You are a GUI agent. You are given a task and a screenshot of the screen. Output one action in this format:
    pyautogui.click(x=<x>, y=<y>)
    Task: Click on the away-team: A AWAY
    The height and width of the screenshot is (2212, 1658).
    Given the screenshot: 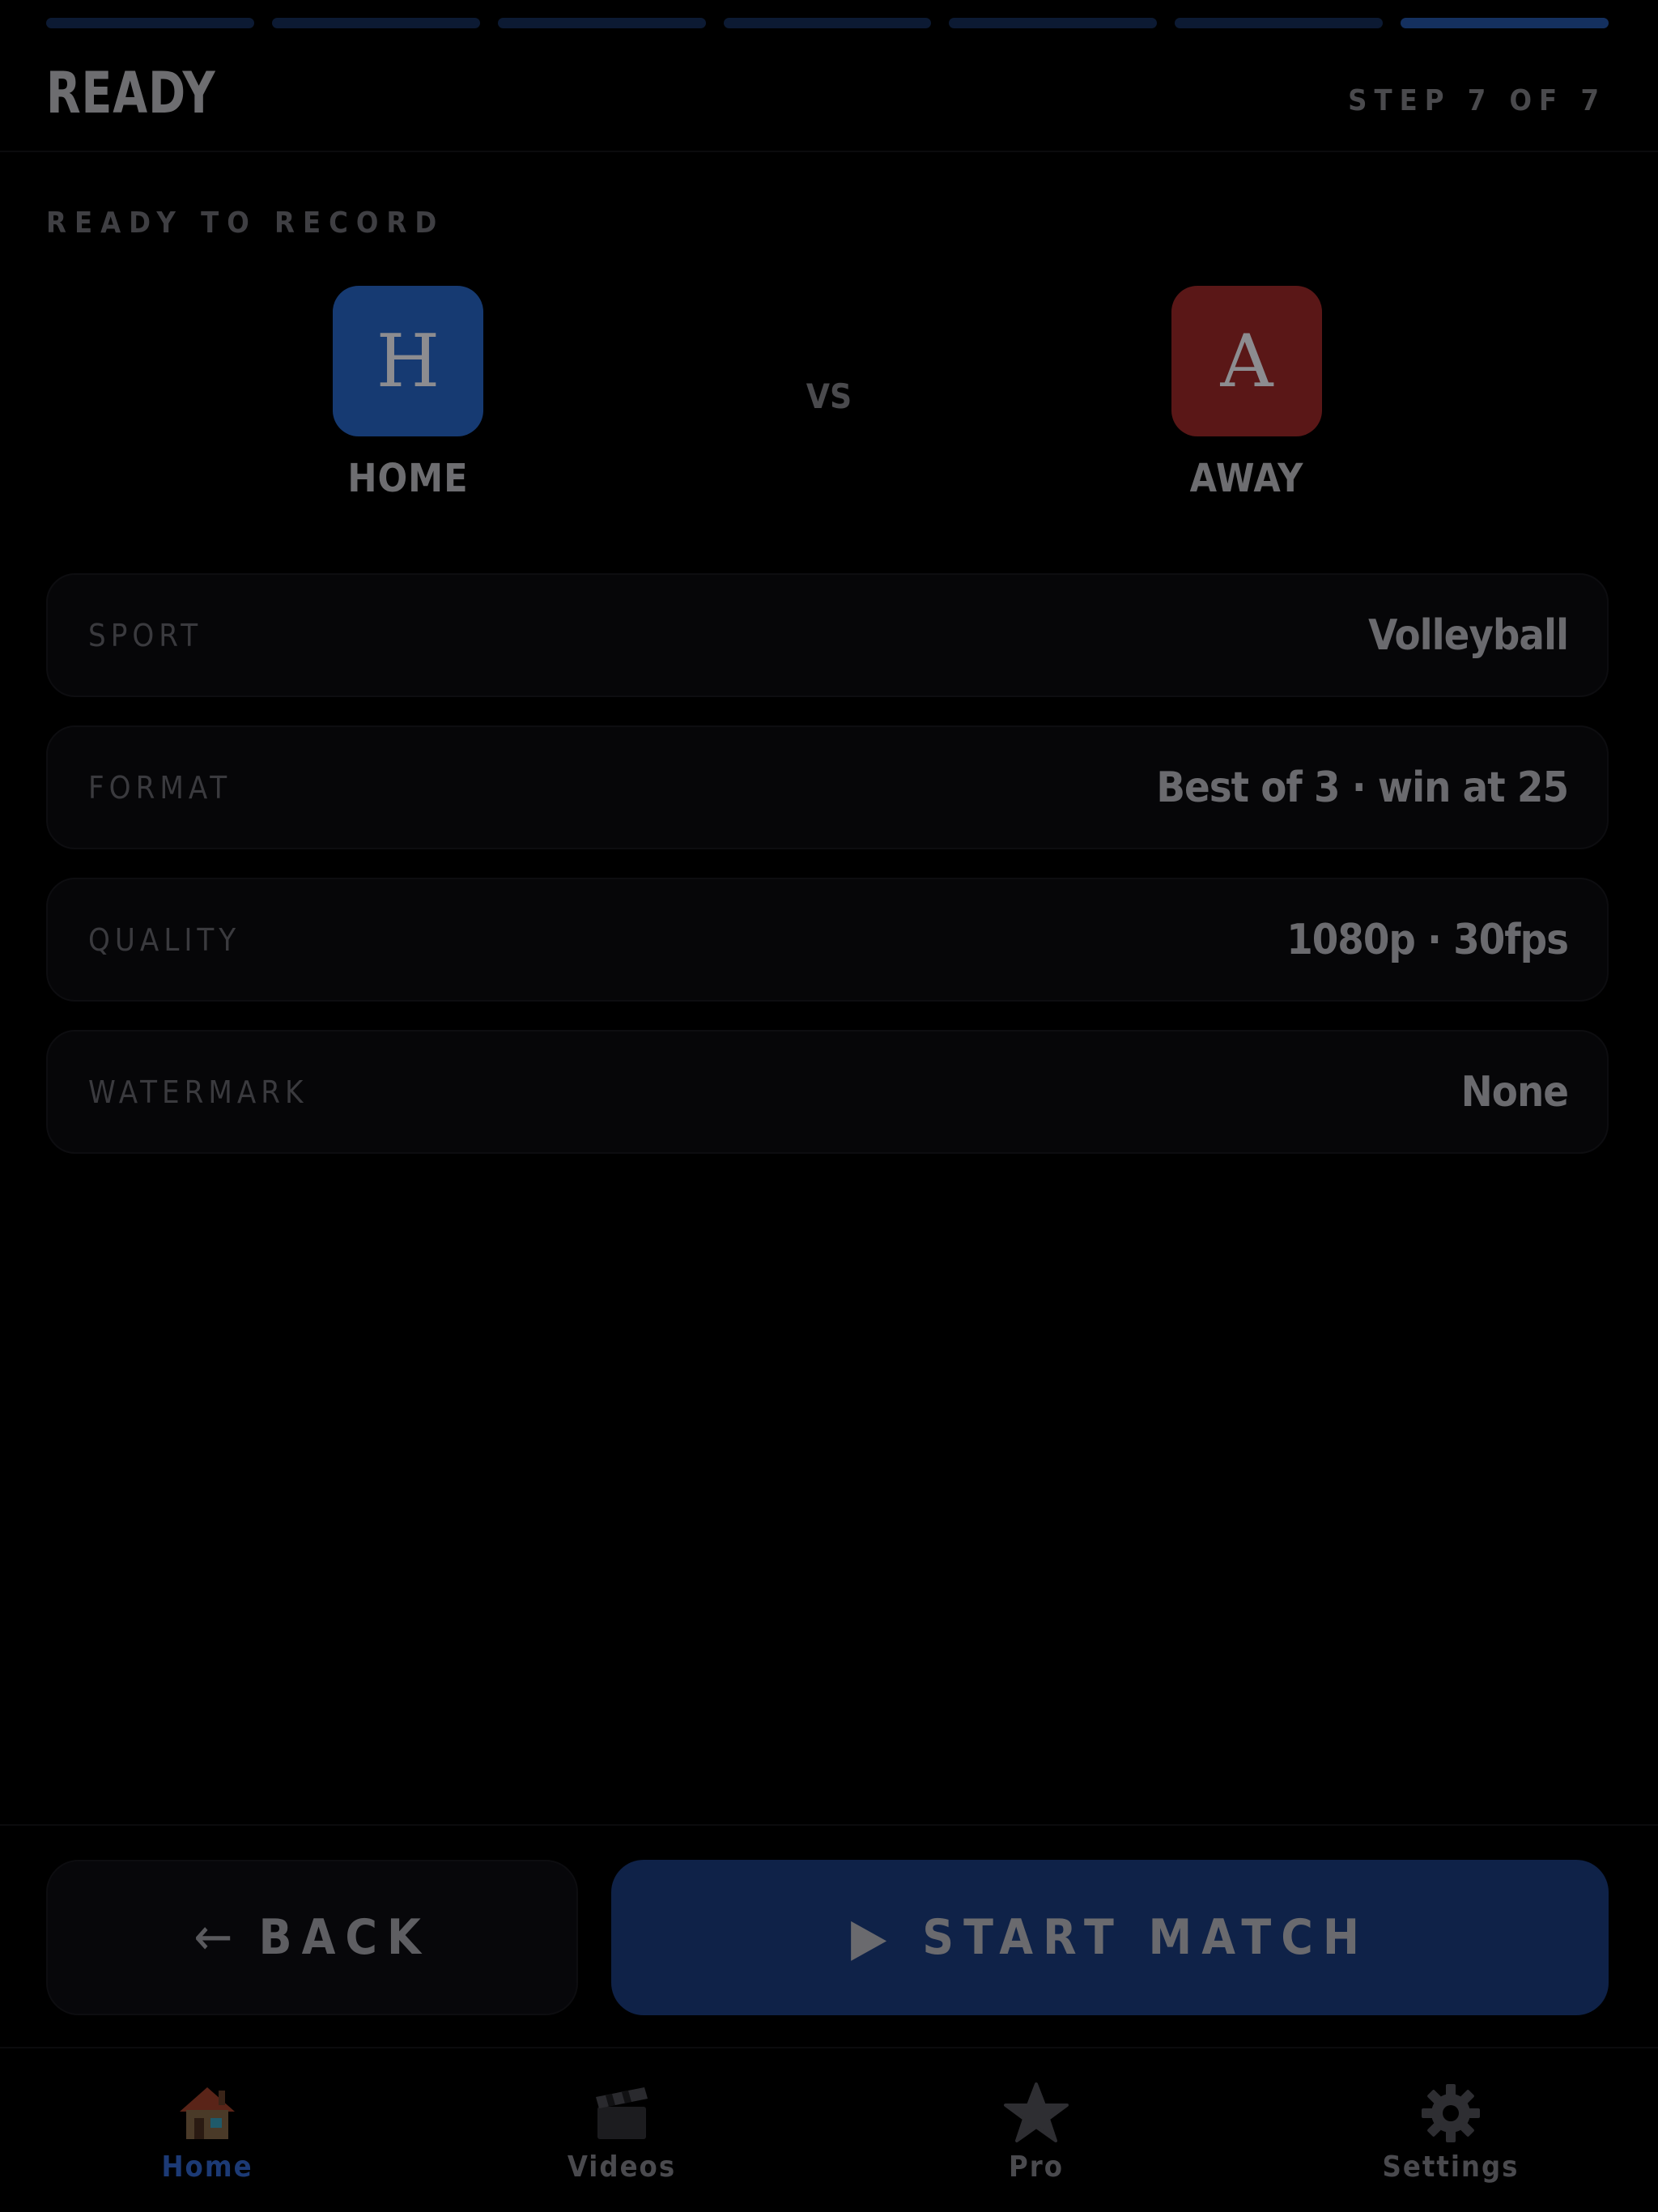 What is the action you would take?
    pyautogui.click(x=1246, y=393)
    